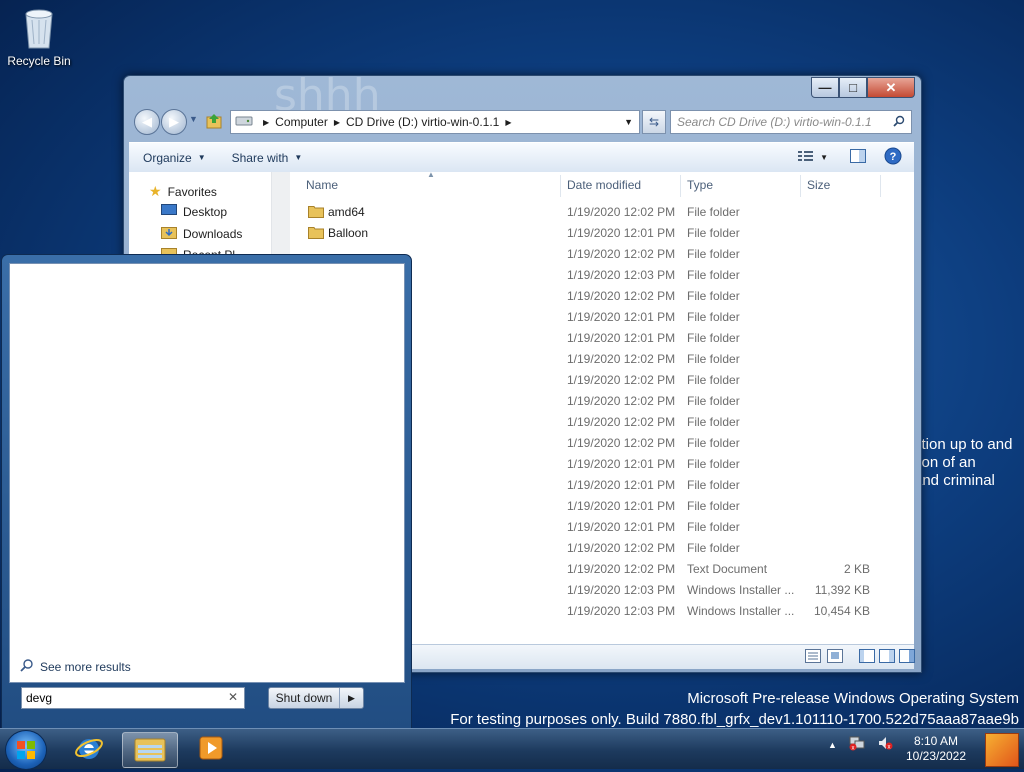 This screenshot has height=772, width=1024. What do you see at coordinates (818, 185) in the screenshot?
I see `column-header-size: Size` at bounding box center [818, 185].